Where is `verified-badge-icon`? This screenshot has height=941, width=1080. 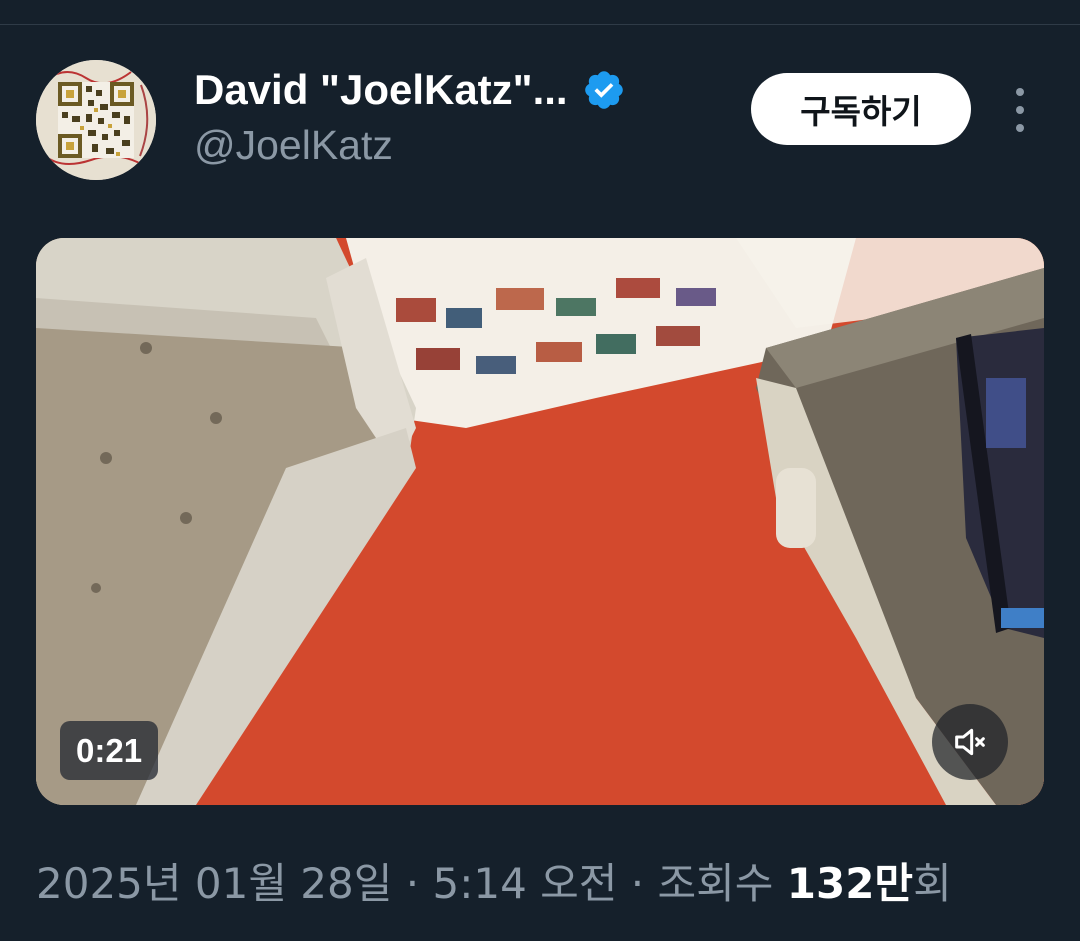 verified-badge-icon is located at coordinates (603, 90).